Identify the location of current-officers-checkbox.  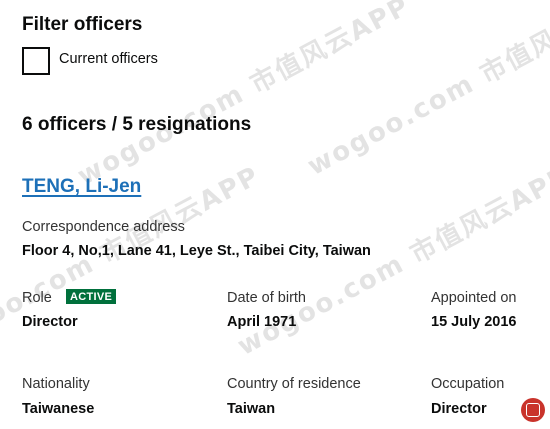
(36, 61).